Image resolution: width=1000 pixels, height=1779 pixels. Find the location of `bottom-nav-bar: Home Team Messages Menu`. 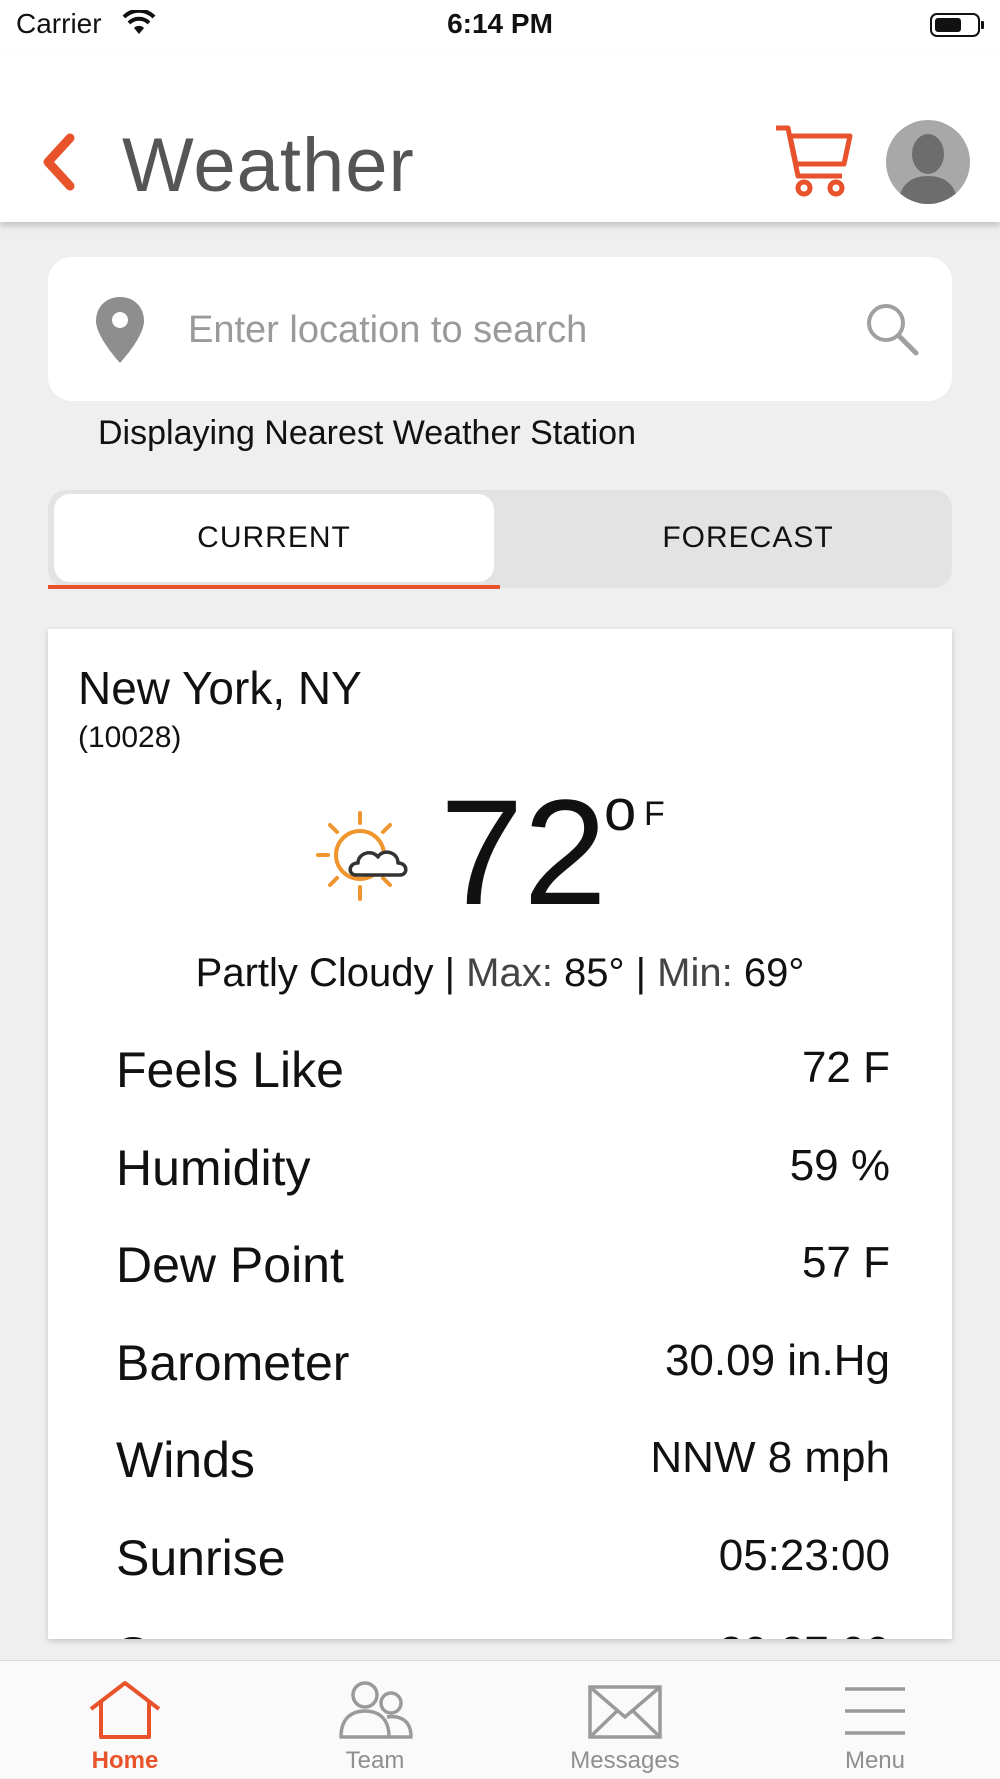

bottom-nav-bar: Home Team Messages Menu is located at coordinates (500, 1719).